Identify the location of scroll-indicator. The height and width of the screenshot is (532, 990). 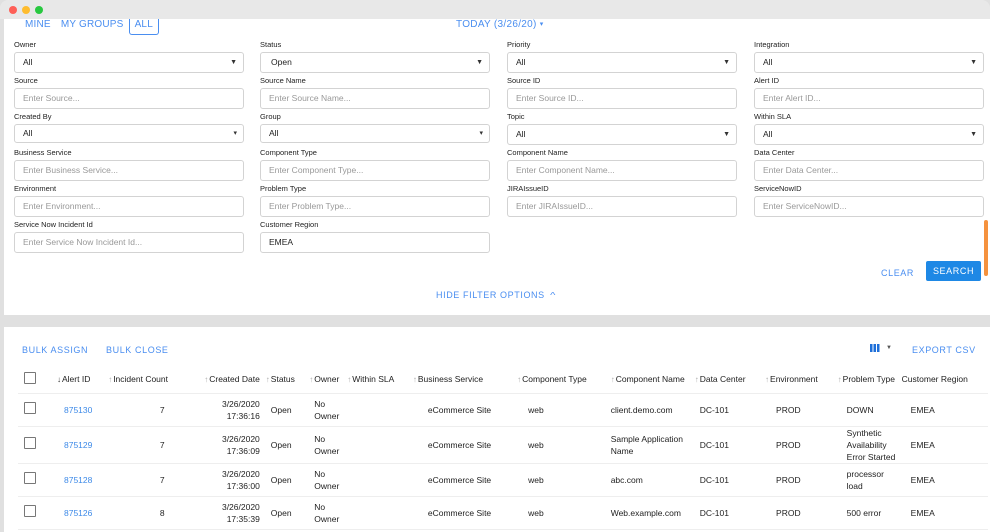
(986, 248).